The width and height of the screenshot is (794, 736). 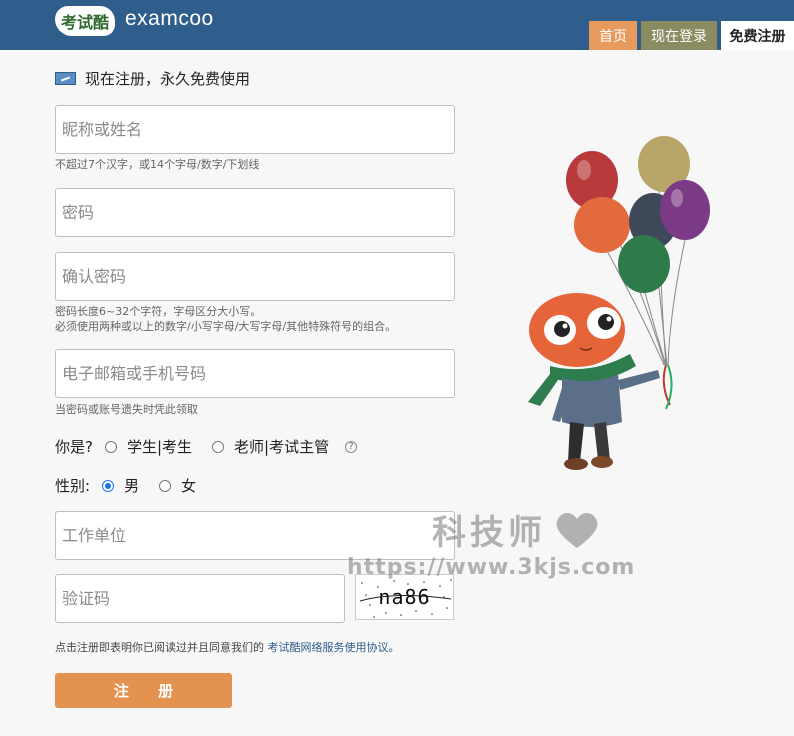 I want to click on nav-tab-home: 首页, so click(x=613, y=35).